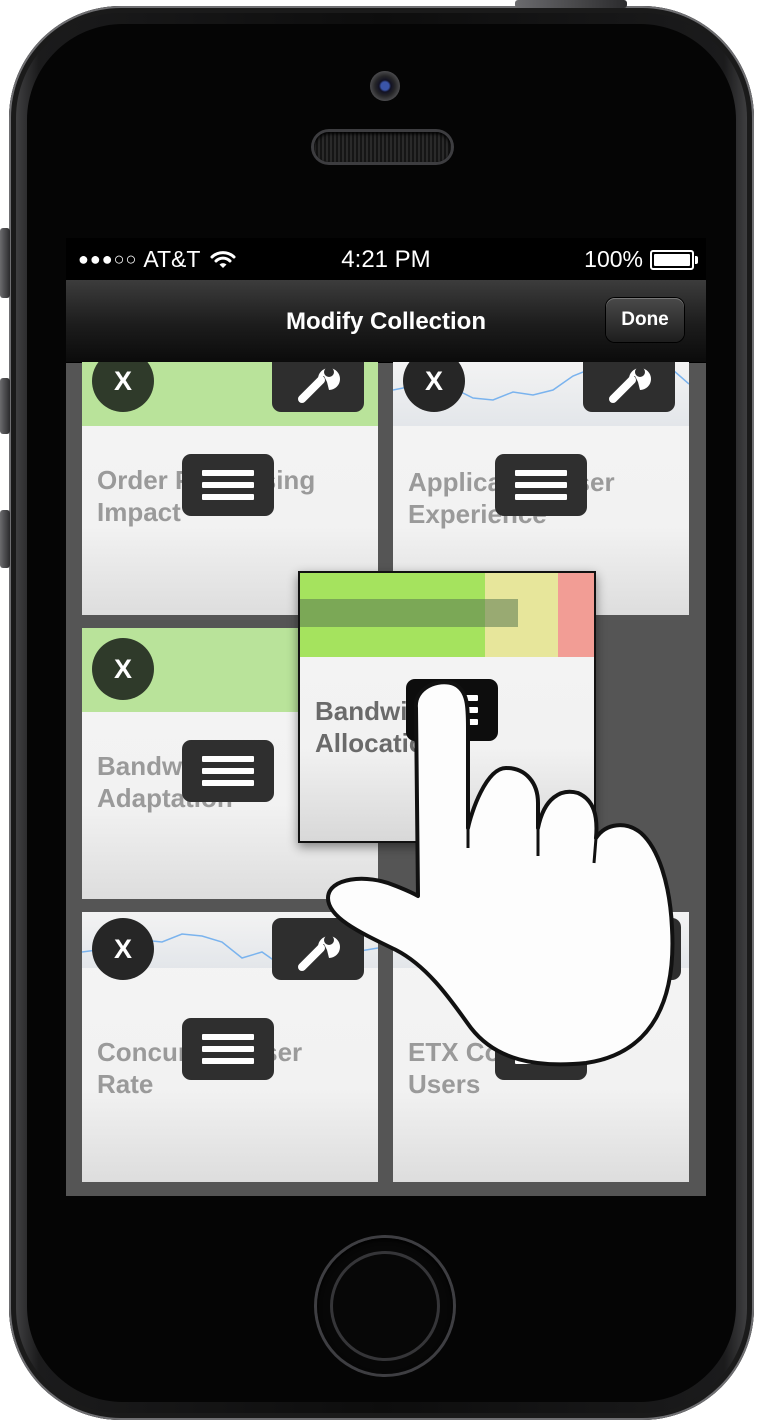 The image size is (763, 1426). I want to click on home-button, so click(385, 1306).